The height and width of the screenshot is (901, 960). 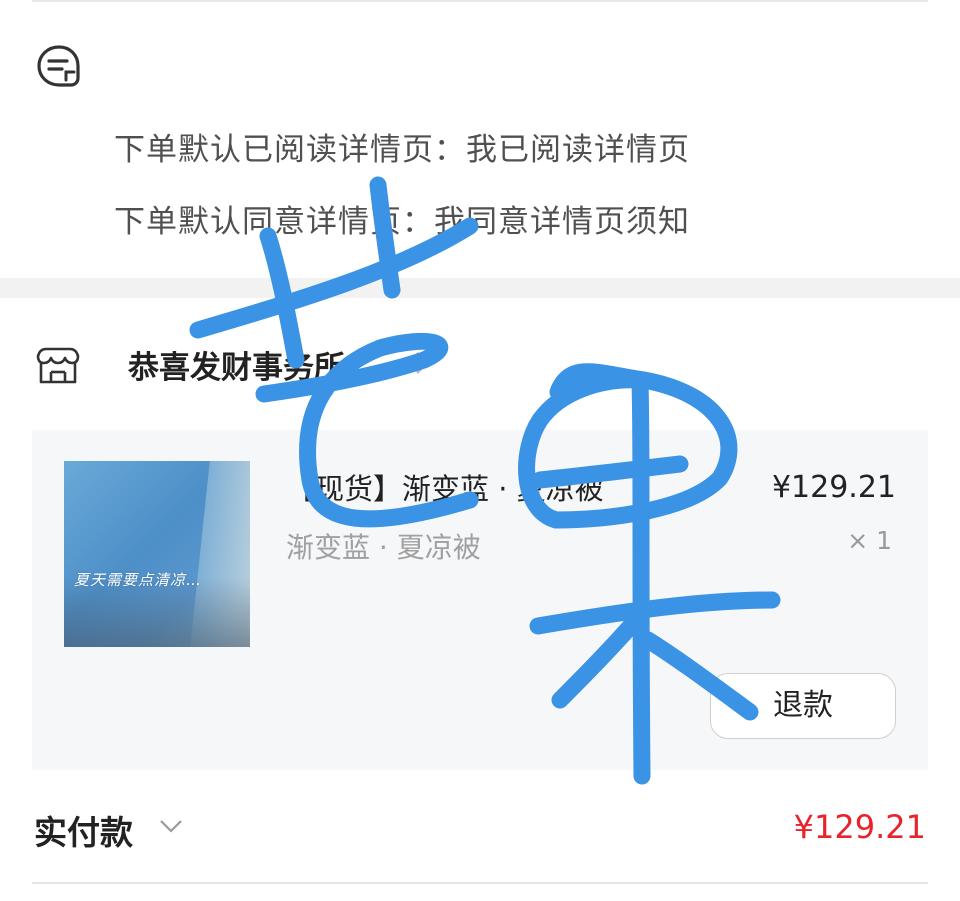 I want to click on bottom-divider, so click(x=480, y=883).